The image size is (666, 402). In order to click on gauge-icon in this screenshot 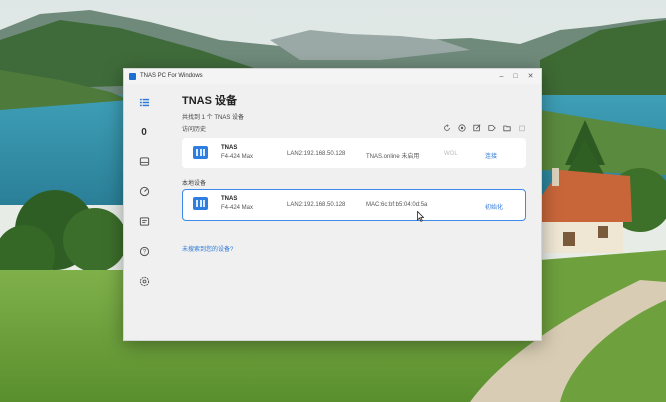, I will do `click(144, 191)`.